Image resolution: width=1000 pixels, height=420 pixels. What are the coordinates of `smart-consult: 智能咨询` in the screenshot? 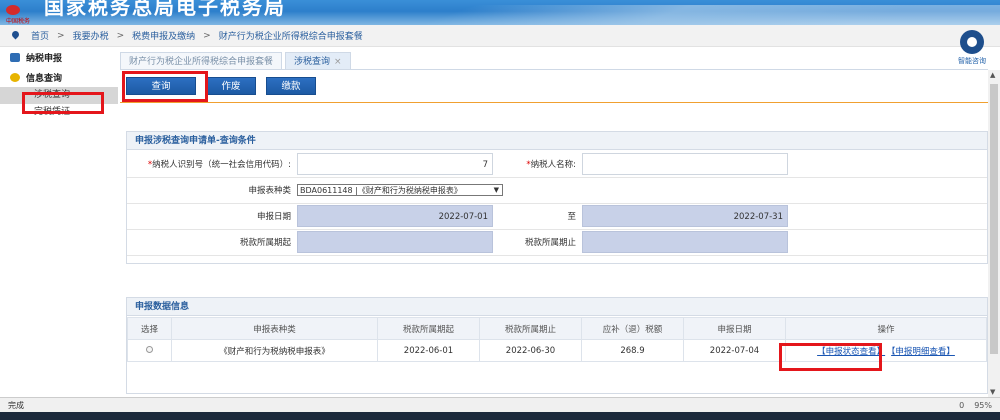 It's located at (972, 48).